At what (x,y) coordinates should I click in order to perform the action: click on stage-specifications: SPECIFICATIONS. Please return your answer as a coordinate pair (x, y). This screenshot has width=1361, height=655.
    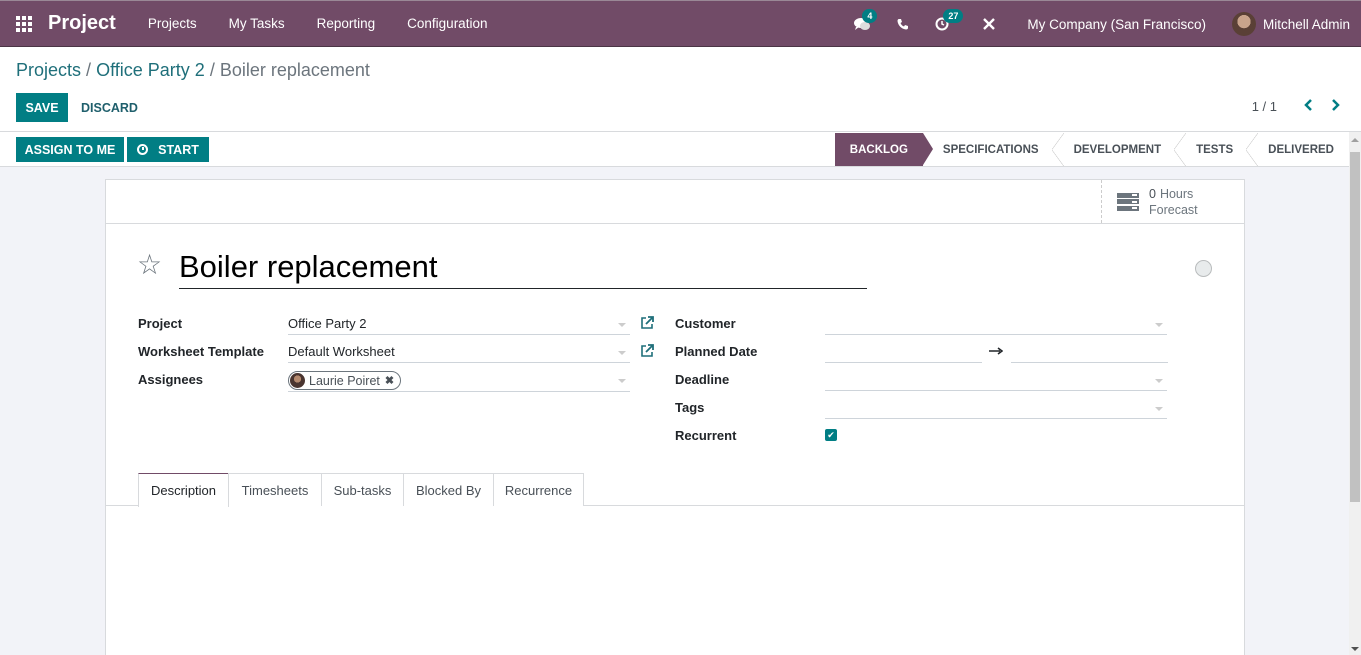
    Looking at the image, I should click on (988, 149).